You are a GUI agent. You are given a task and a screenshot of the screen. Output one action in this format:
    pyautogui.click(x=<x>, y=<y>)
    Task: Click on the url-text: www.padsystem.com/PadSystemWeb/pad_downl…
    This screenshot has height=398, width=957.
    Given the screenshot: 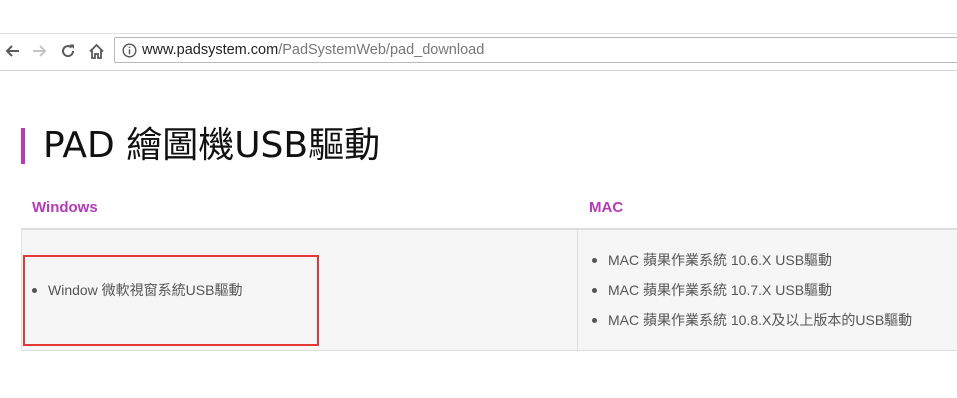 What is the action you would take?
    pyautogui.click(x=313, y=50)
    